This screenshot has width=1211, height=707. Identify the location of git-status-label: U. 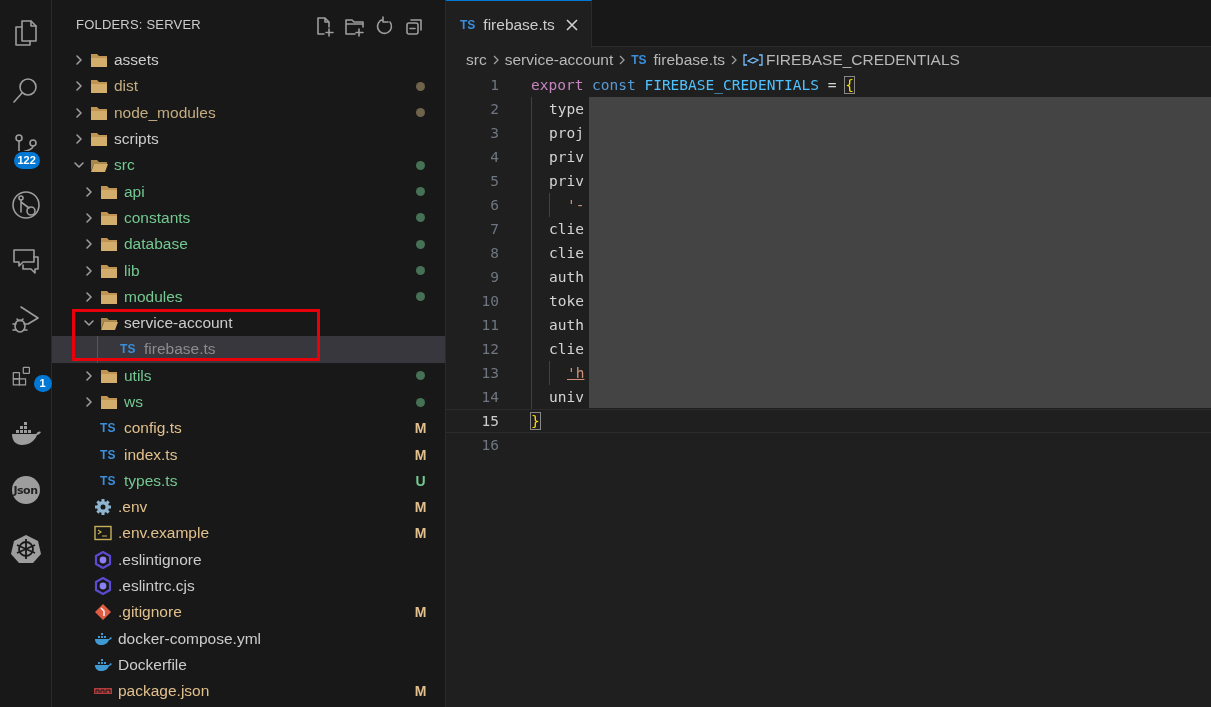
(420, 480).